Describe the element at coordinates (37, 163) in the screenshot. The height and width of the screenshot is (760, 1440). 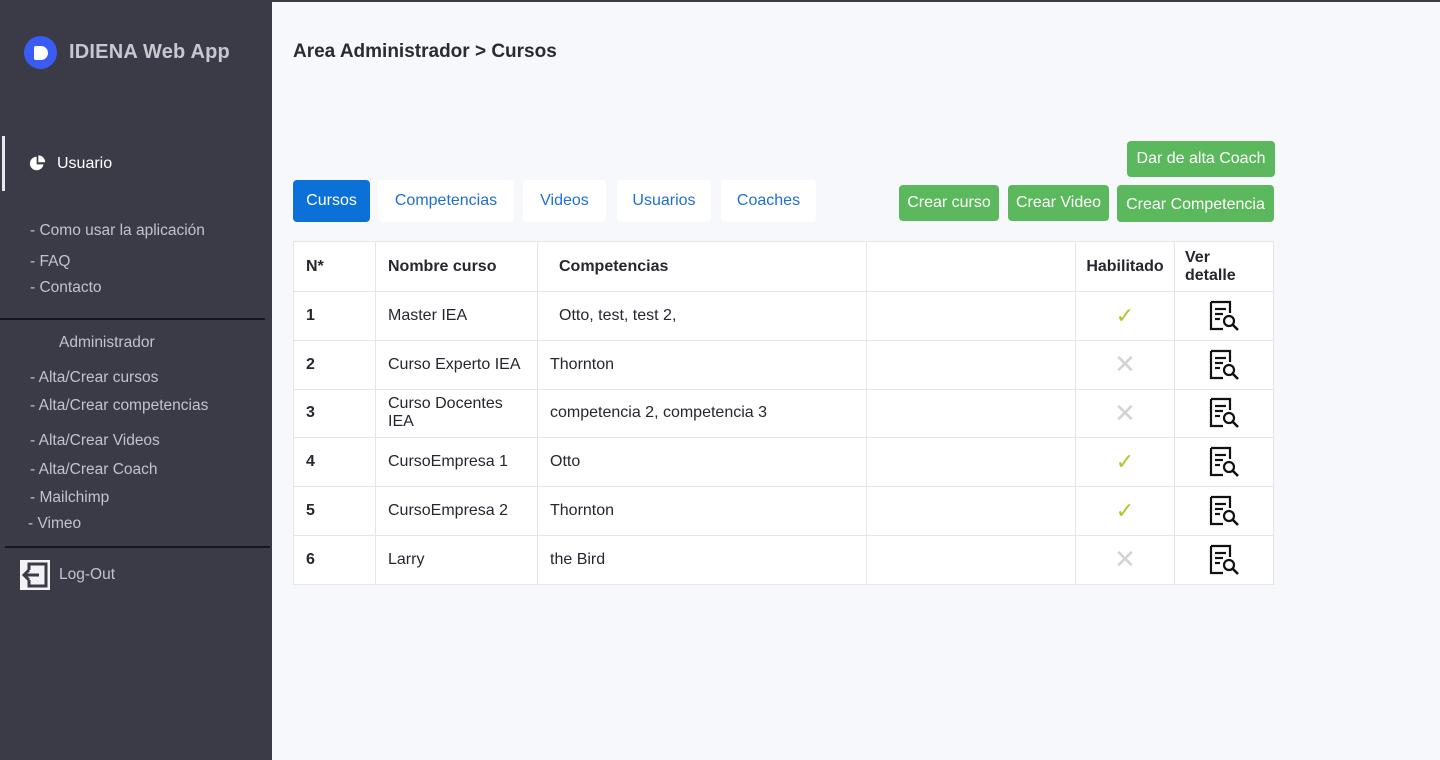
I see `pie-chart-icon` at that location.